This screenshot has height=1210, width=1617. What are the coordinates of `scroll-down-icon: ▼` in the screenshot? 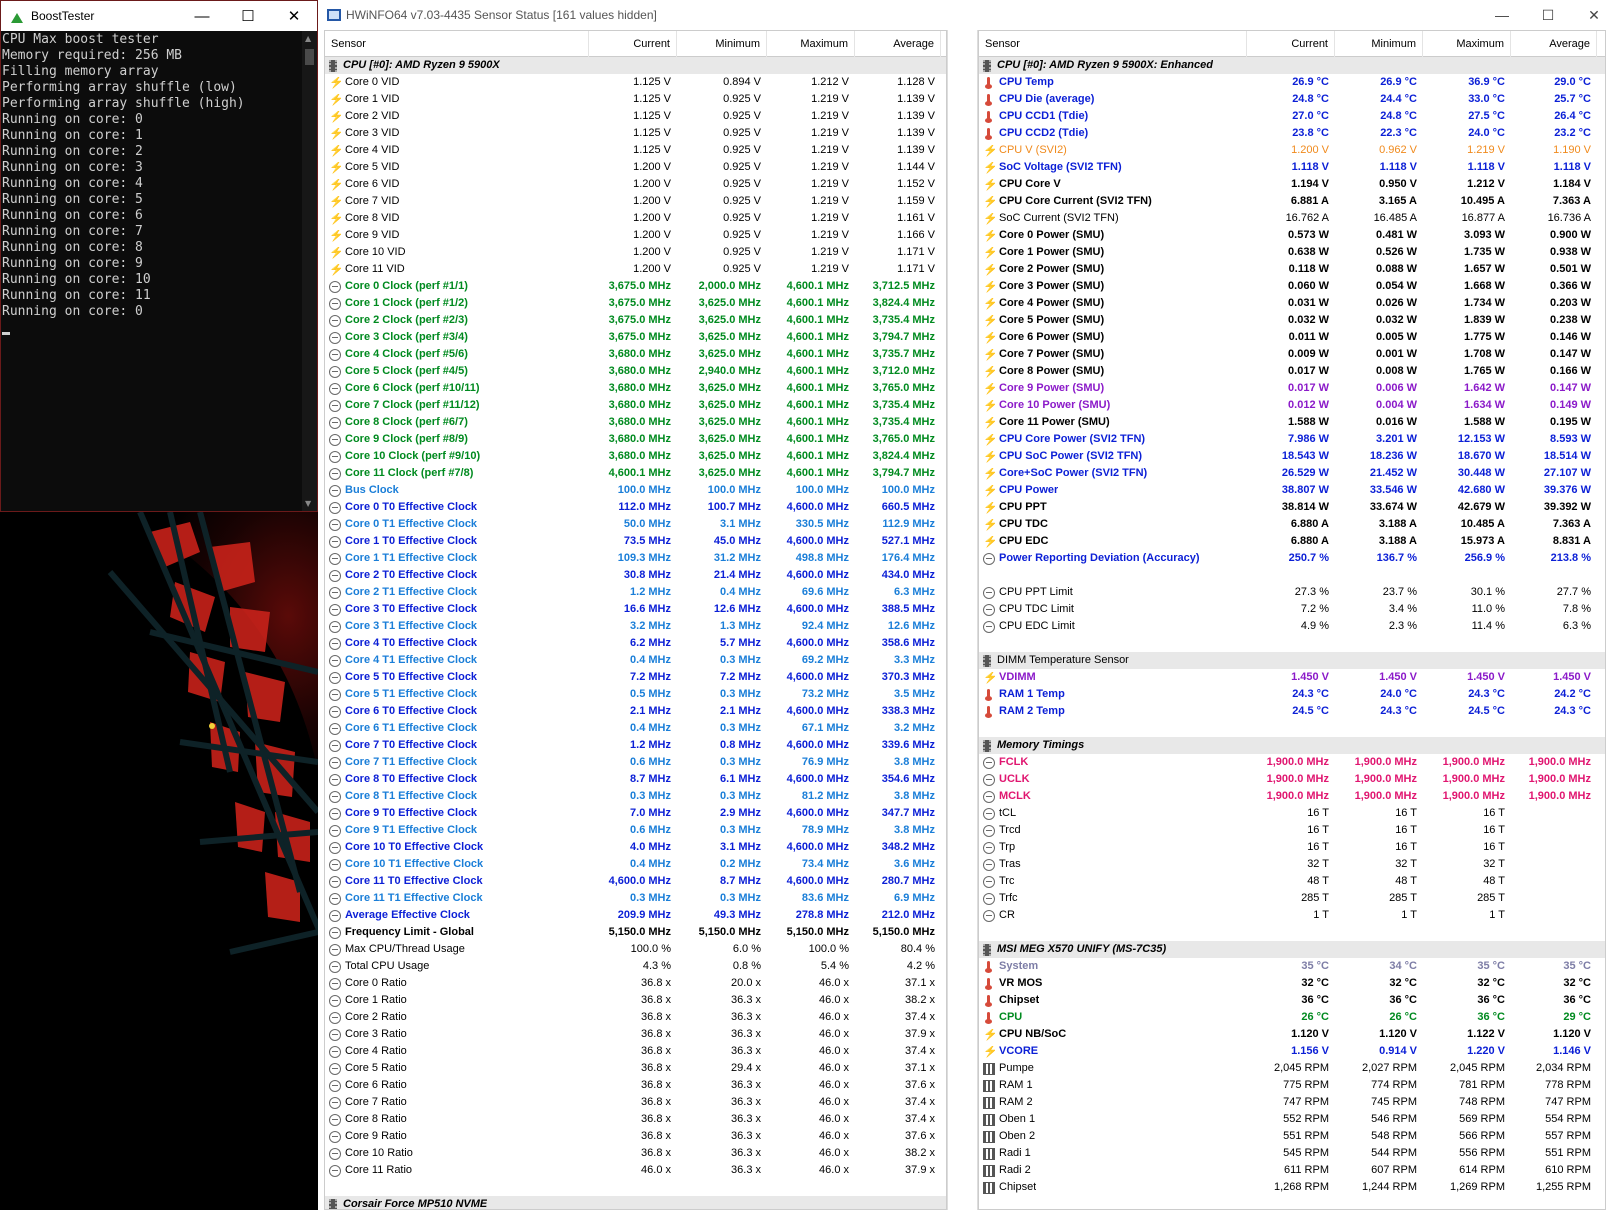 It's located at (308, 503).